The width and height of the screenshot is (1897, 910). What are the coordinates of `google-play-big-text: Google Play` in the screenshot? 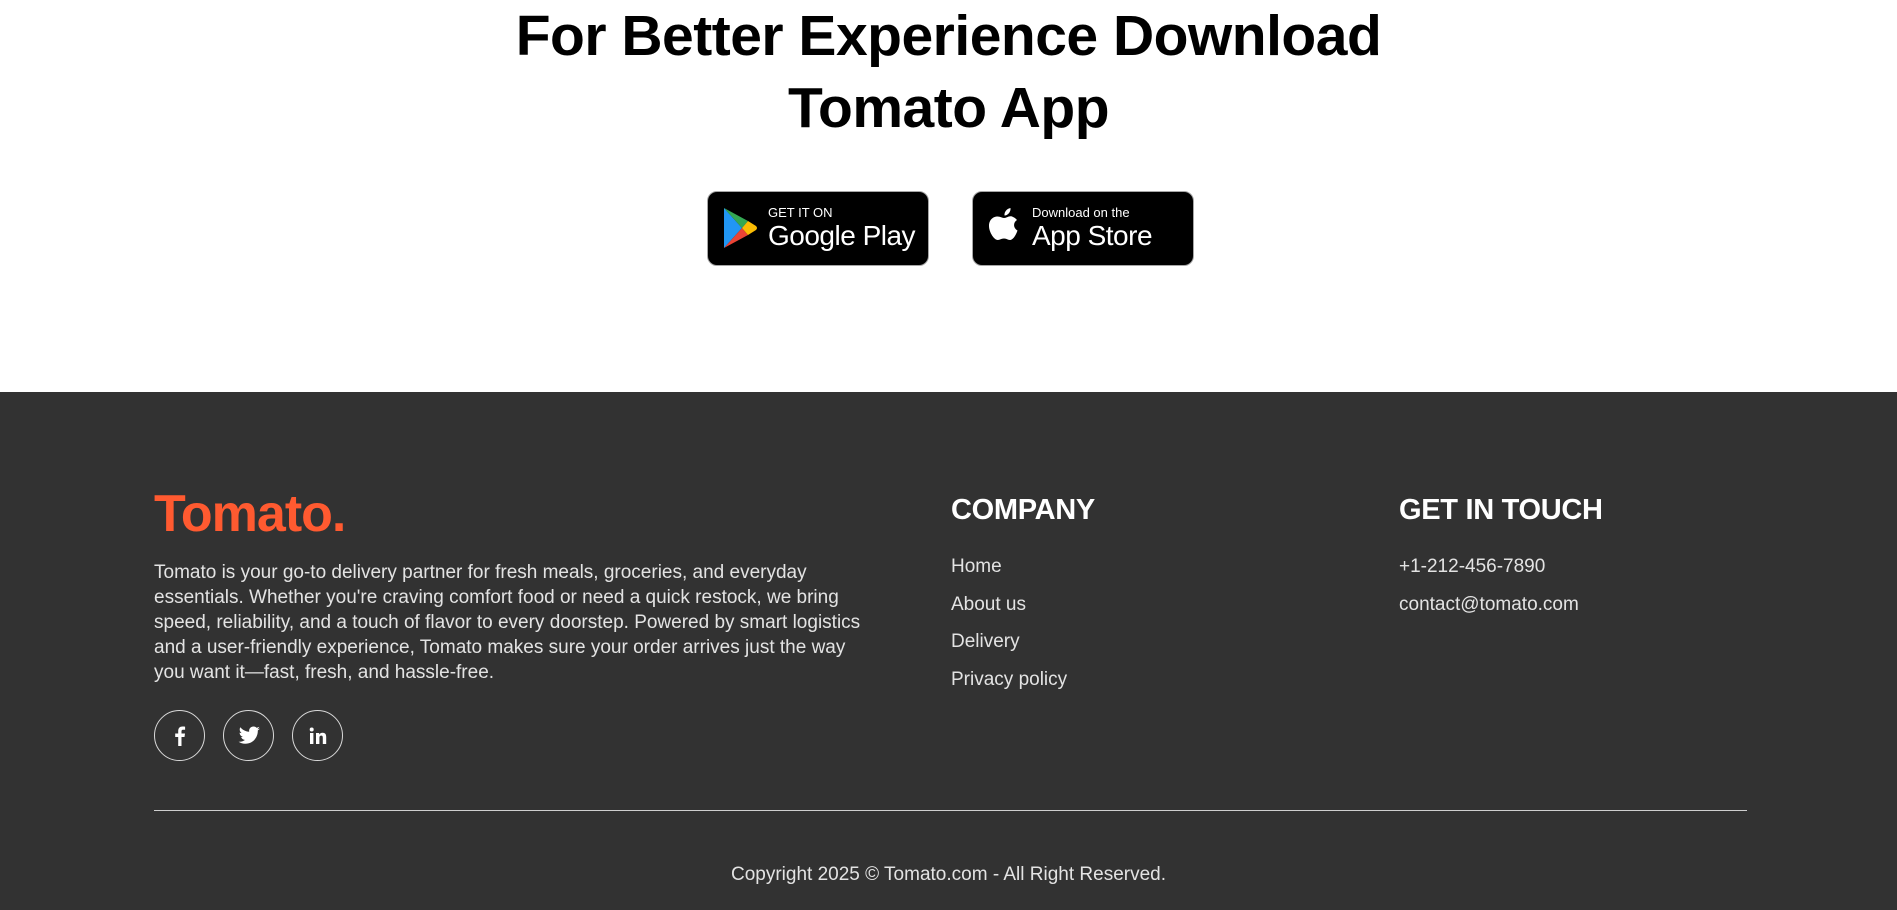 It's located at (842, 235).